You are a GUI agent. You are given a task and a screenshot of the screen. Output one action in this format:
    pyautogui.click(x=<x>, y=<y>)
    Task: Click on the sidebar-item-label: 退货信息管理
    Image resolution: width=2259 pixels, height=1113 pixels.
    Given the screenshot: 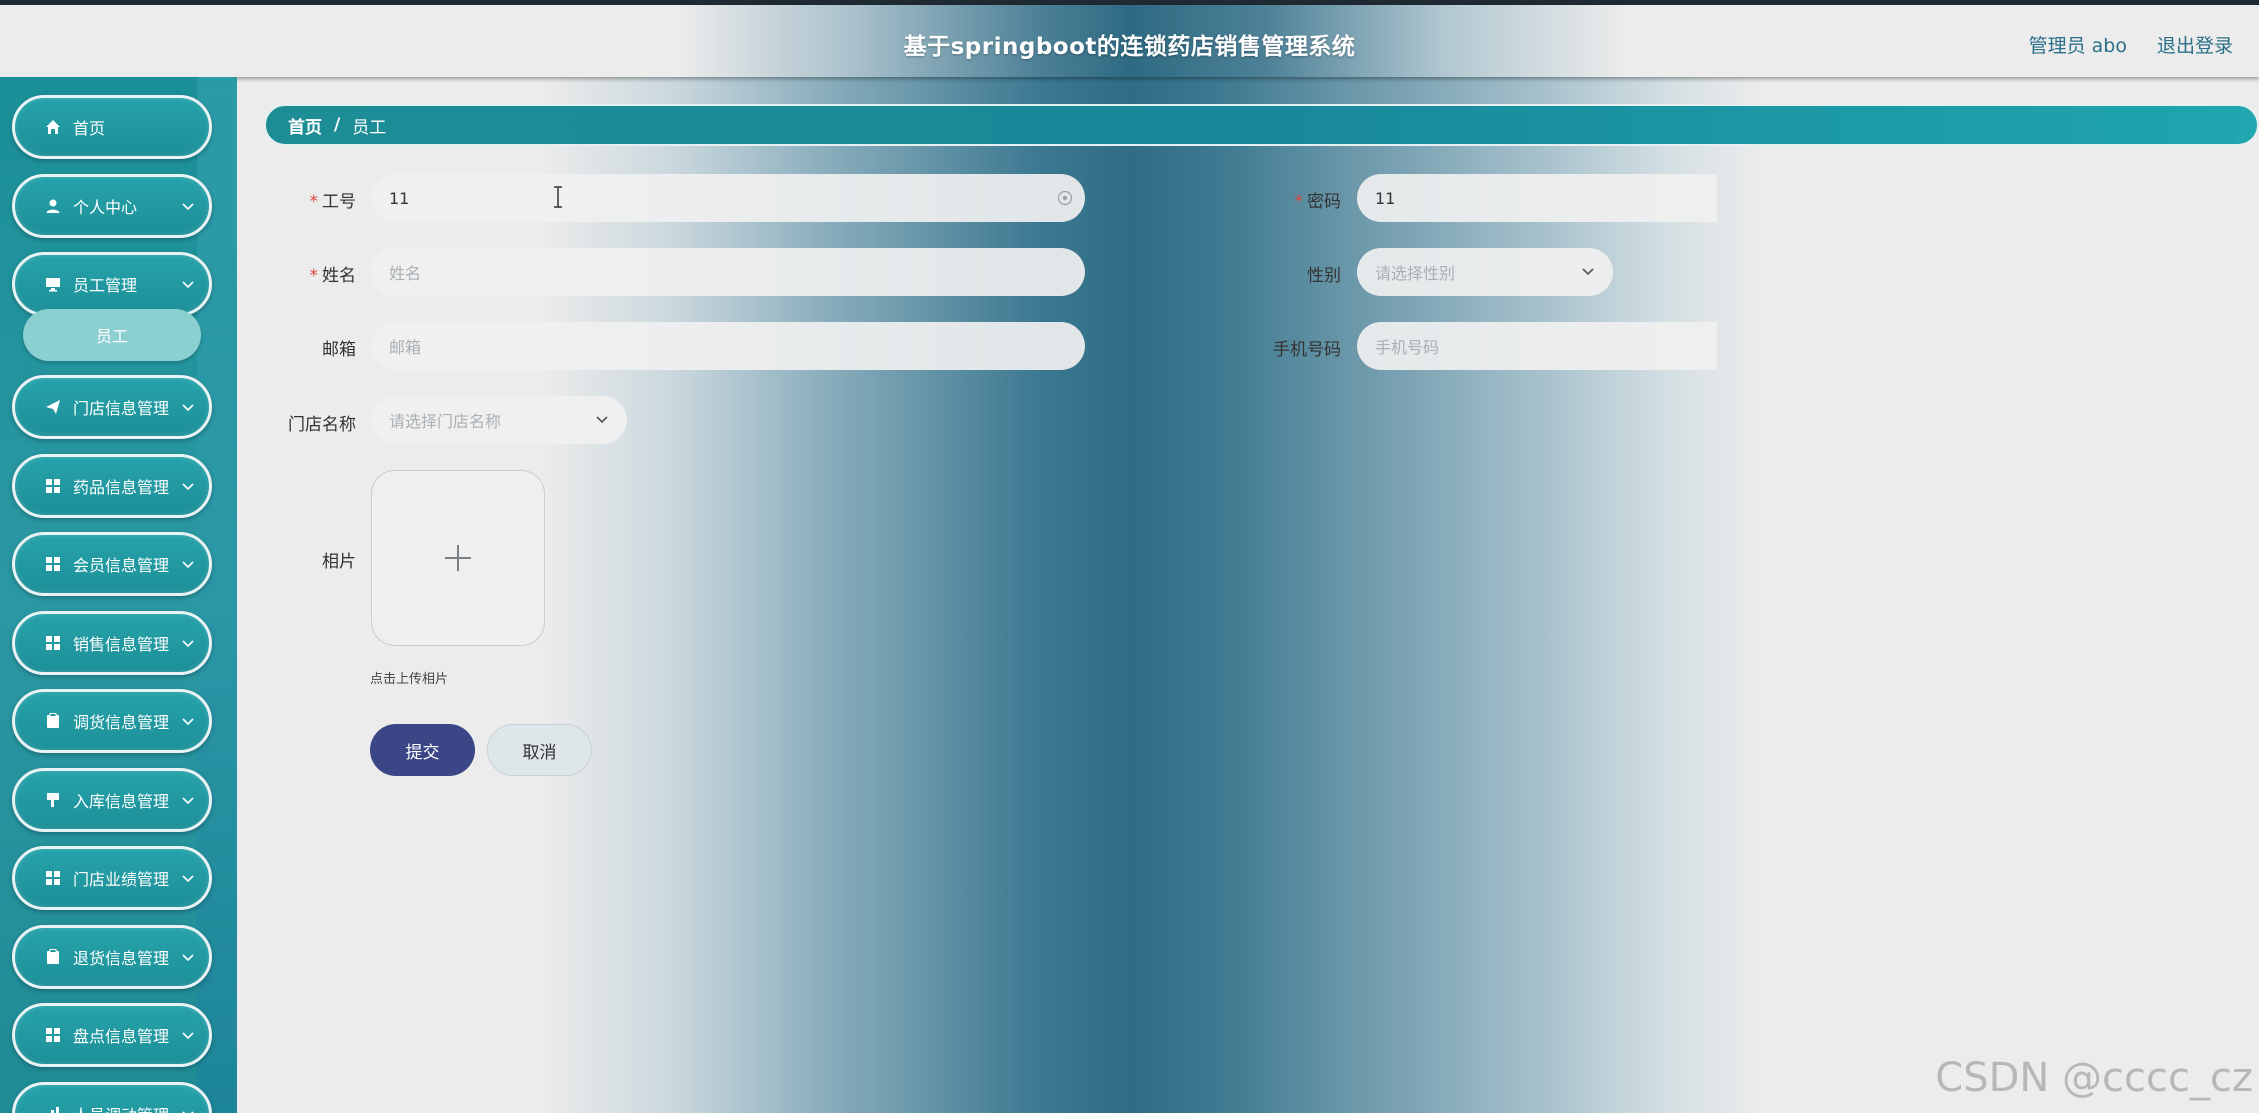 What is the action you would take?
    pyautogui.click(x=121, y=958)
    